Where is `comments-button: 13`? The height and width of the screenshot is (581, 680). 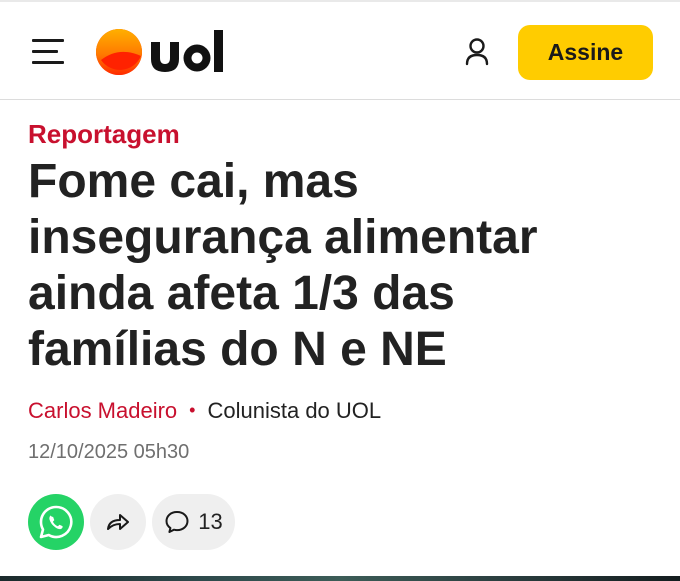
comments-button: 13 is located at coordinates (193, 522).